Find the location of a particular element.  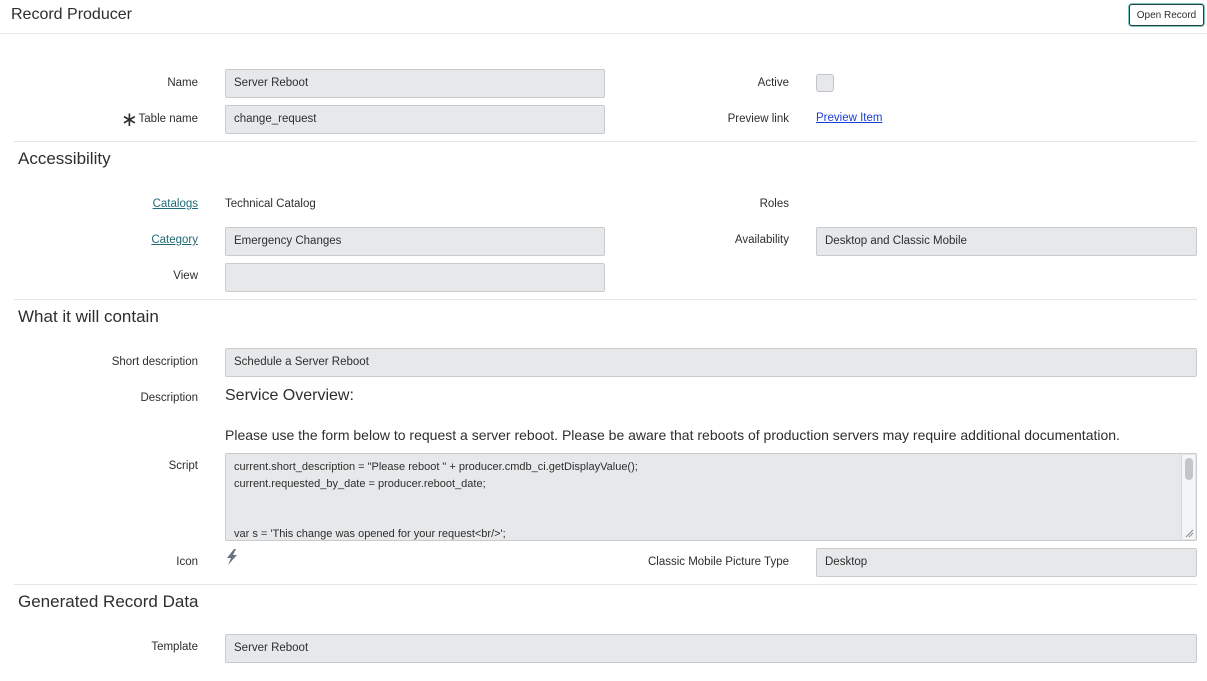

script-scrollbar is located at coordinates (1188, 497).